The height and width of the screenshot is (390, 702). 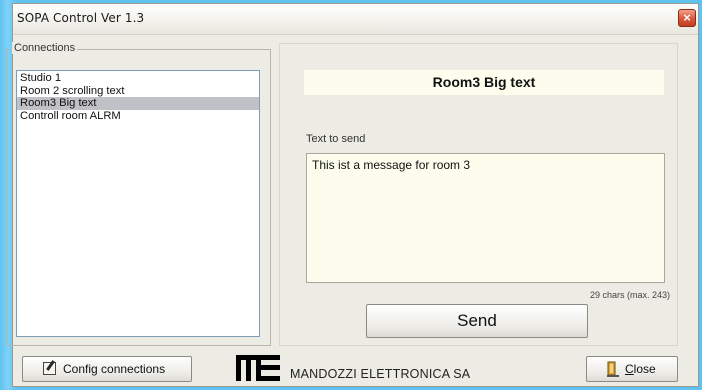 I want to click on list-item: Room 2 scrolling text, so click(x=138, y=91).